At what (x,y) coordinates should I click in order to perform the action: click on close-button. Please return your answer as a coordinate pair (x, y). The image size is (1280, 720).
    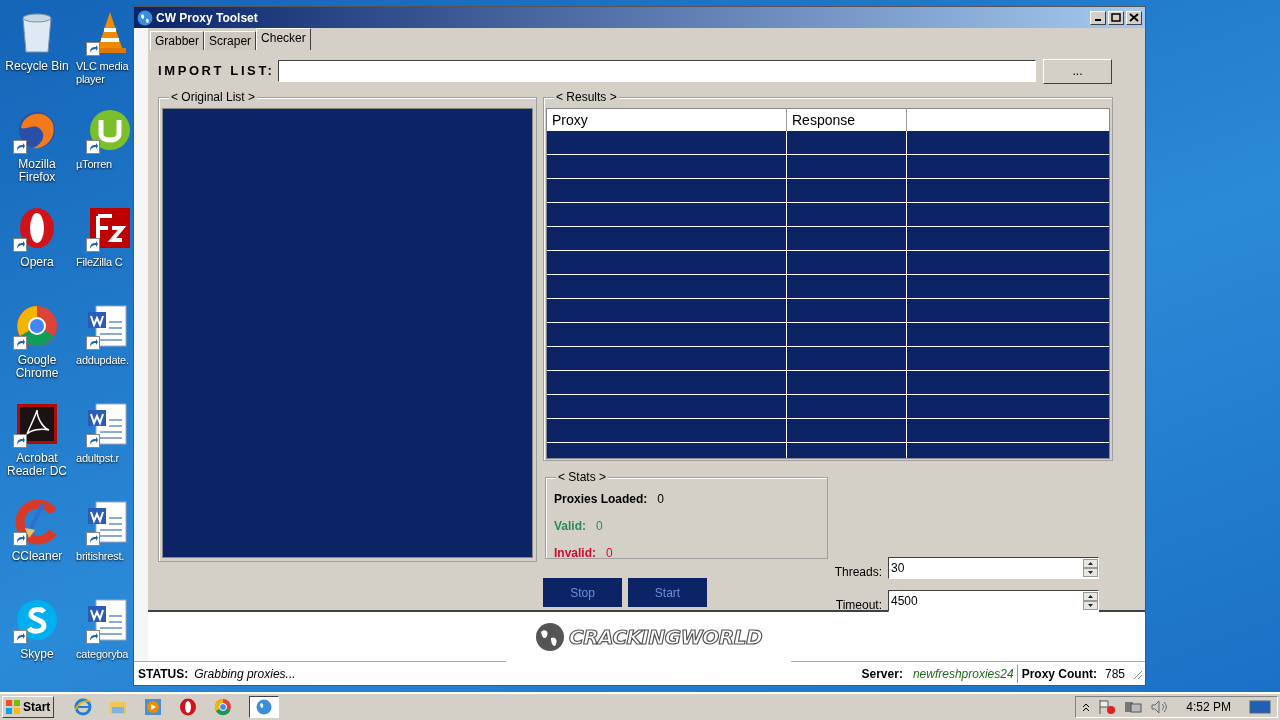
    Looking at the image, I should click on (1134, 17).